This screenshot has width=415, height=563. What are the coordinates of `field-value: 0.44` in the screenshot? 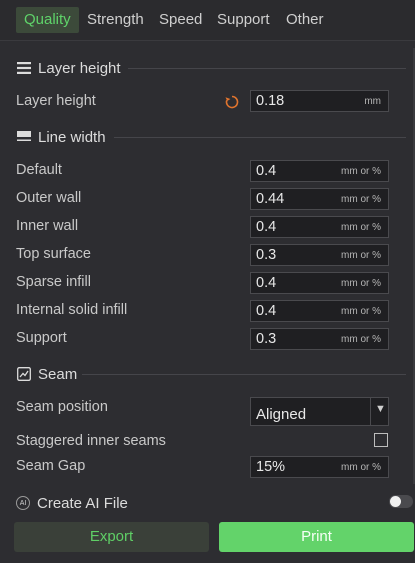 It's located at (270, 199).